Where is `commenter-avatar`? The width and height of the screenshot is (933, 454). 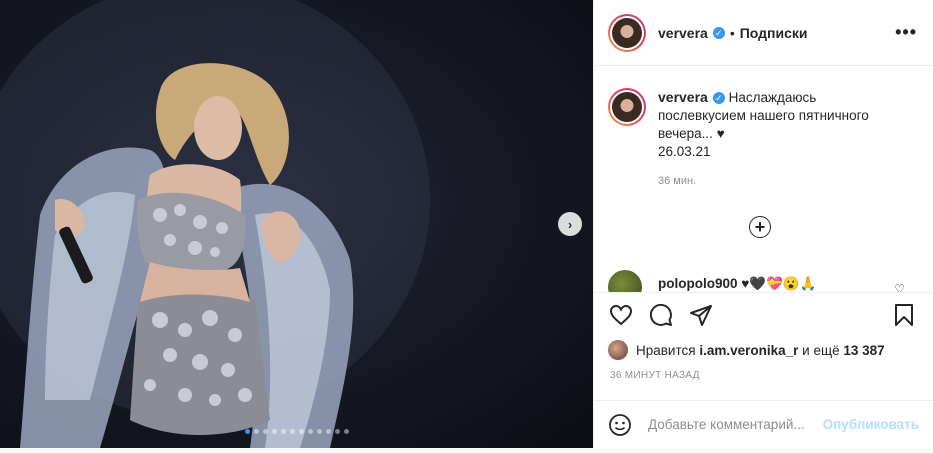
commenter-avatar is located at coordinates (625, 281).